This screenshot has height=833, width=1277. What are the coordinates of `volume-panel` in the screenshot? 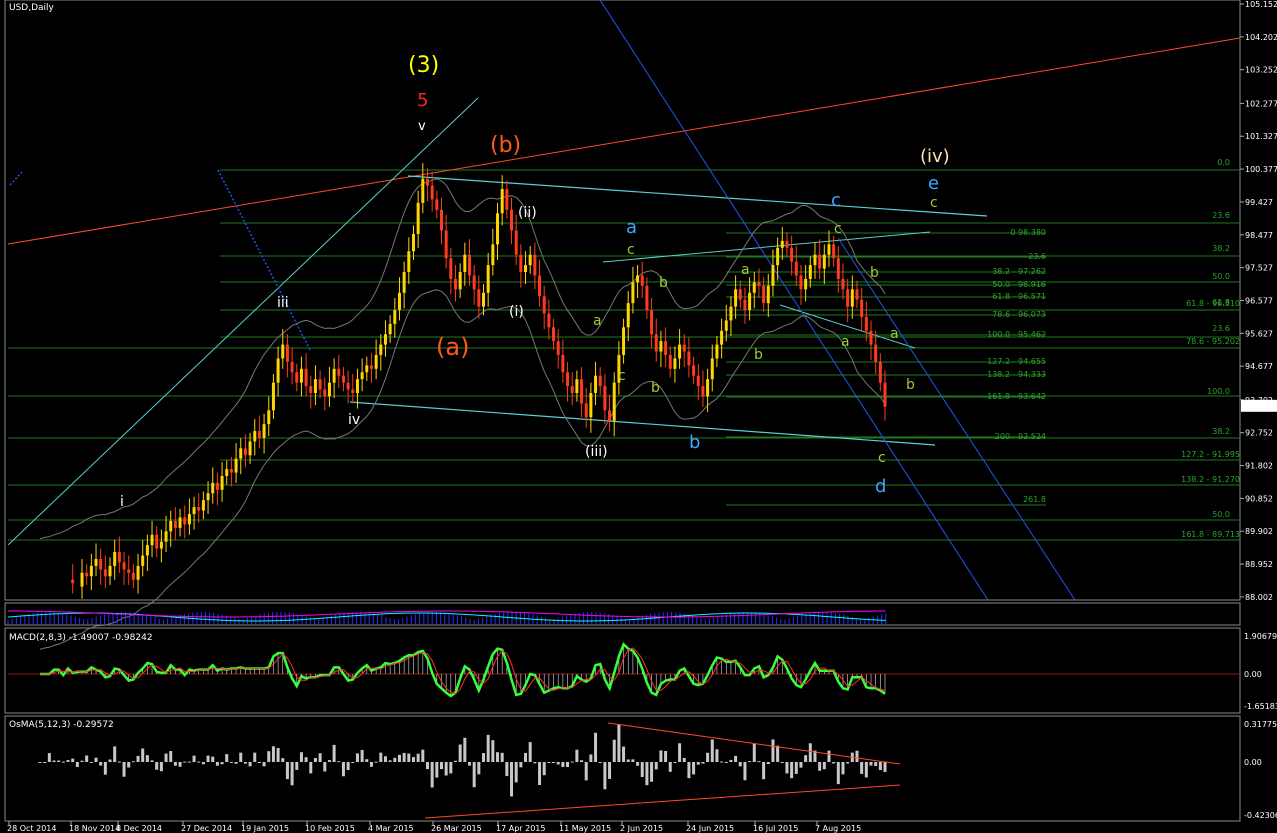 It's located at (622, 614).